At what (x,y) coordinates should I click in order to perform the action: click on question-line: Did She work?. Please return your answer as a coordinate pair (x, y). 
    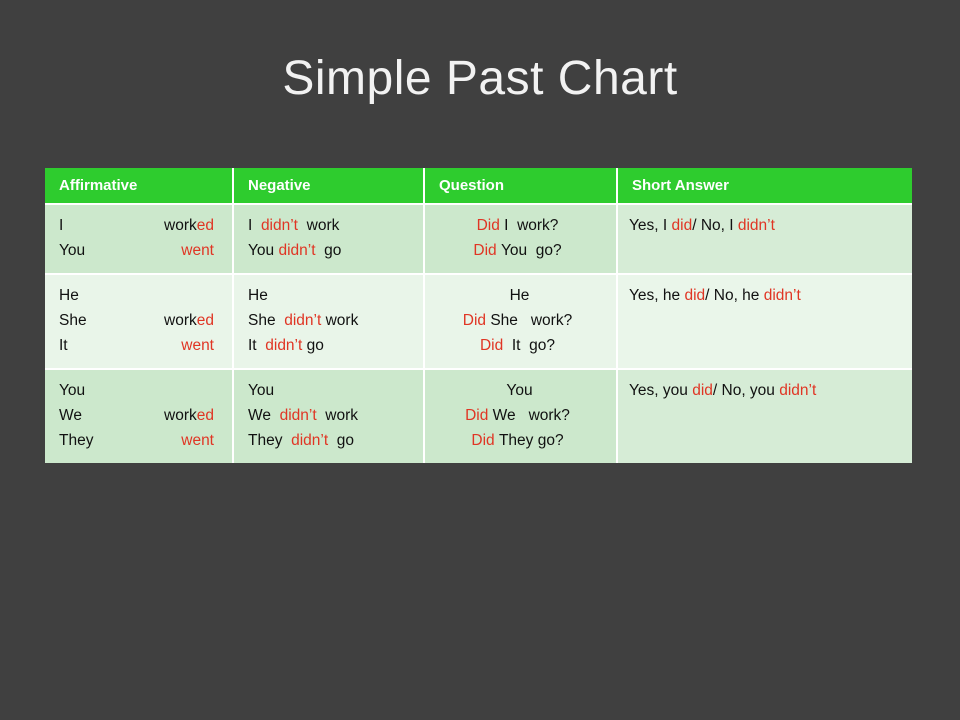
    Looking at the image, I should click on (520, 320).